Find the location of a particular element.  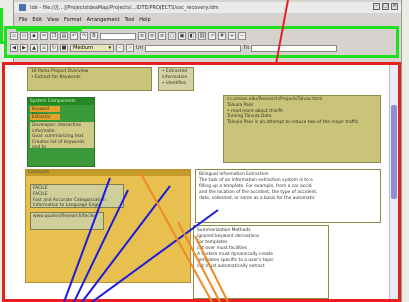

toolbar-row-1: ▫ ▭ ▪ ✂ ❐ ▤ ↶ ↷ B ≡ ≡ ≡ ▢ ▣ ◧ ⛓ ↗ # + − is located at coordinates (128, 36).